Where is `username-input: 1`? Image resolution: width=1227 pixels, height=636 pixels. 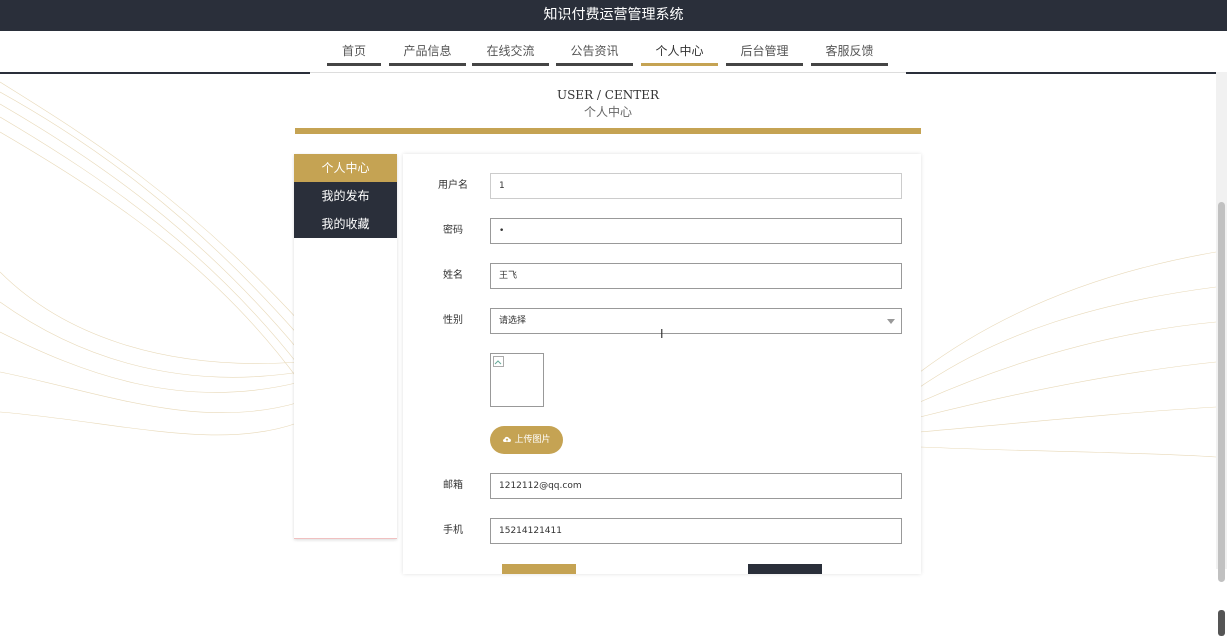
username-input: 1 is located at coordinates (696, 186).